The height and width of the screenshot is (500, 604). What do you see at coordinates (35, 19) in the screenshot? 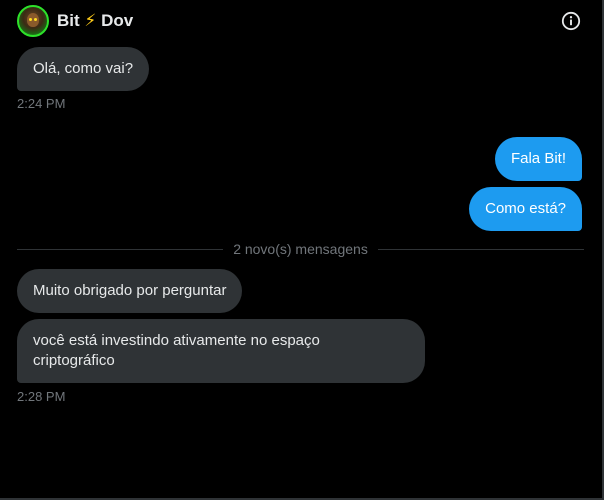
I see `avatar-eye-right` at bounding box center [35, 19].